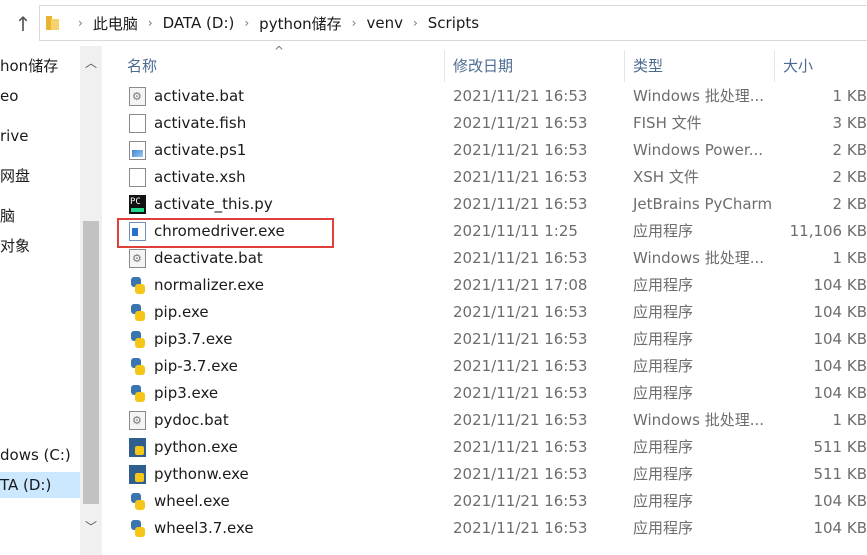  Describe the element at coordinates (279, 51) in the screenshot. I see `sort-caret-icon: ^` at that location.